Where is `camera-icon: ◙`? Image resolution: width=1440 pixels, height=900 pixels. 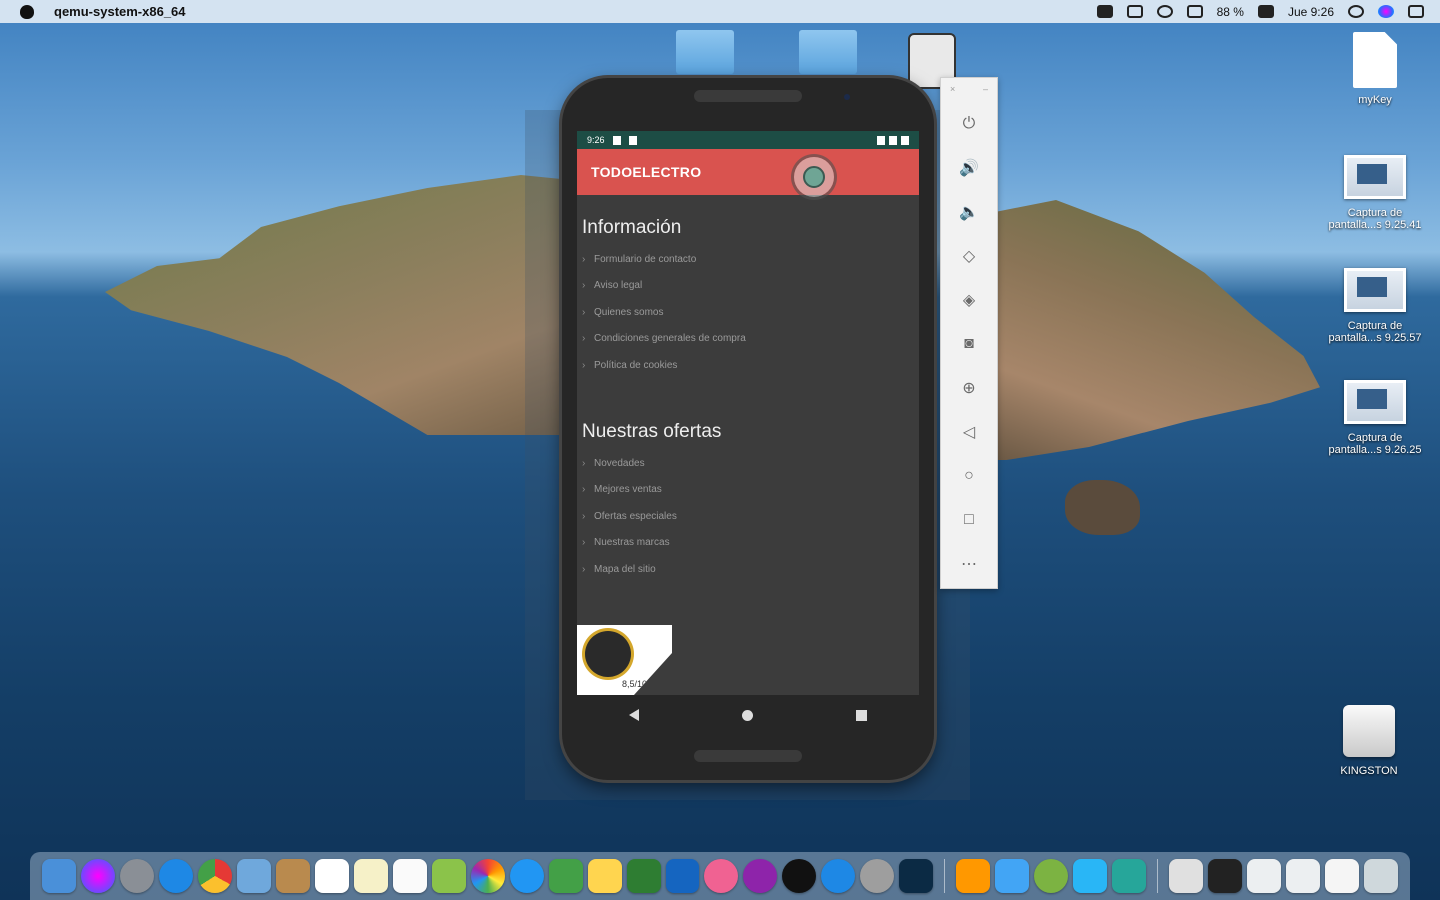 camera-icon: ◙ is located at coordinates (969, 344).